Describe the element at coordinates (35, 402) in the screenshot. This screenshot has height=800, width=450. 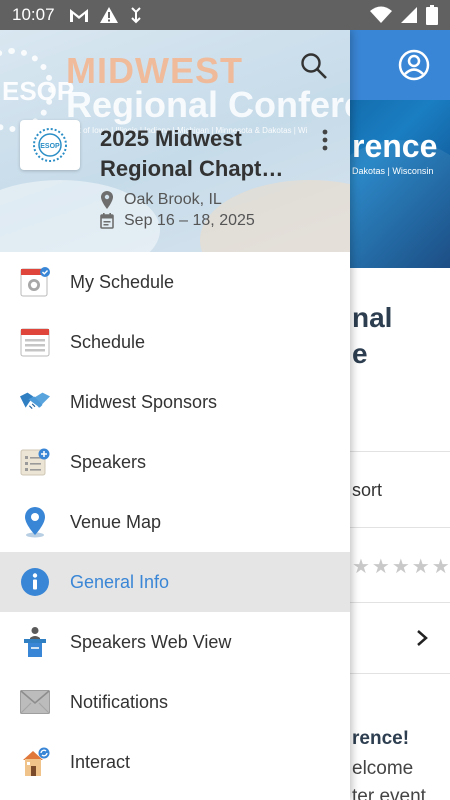
I see `handshake-icon` at that location.